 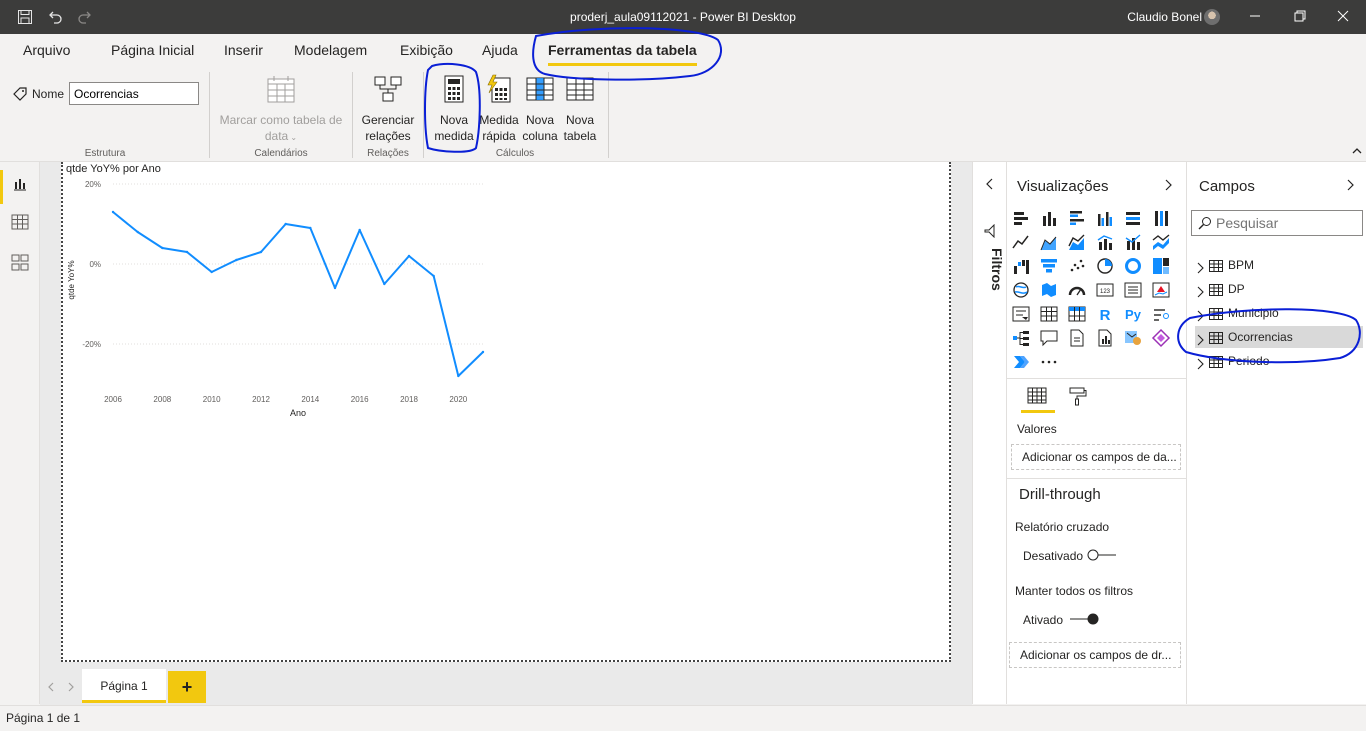 I want to click on chevron-left-icon, so click(x=989, y=185).